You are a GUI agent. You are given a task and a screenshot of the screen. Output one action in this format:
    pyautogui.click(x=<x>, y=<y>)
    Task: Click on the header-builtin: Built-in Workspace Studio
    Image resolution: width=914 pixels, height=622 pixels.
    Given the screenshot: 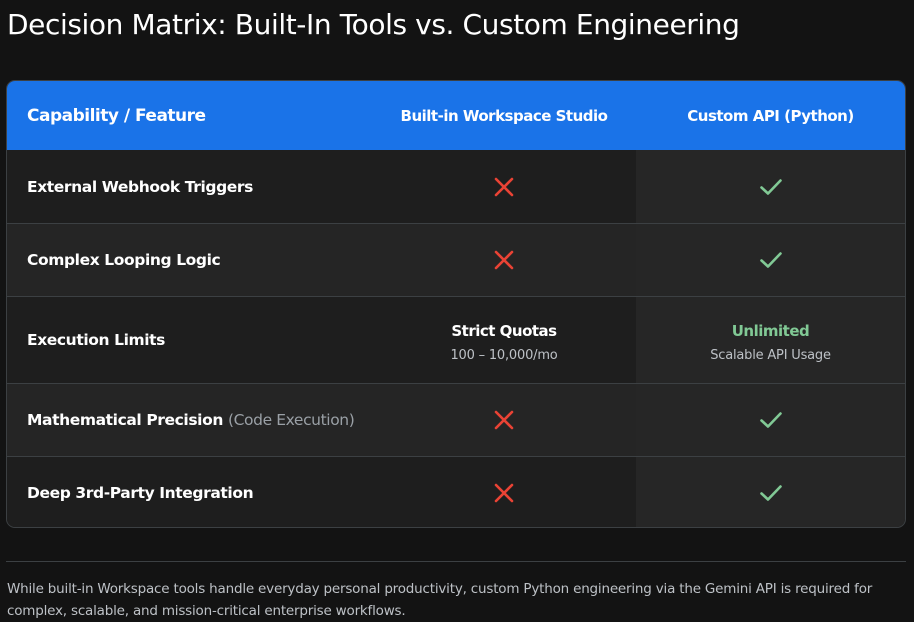 What is the action you would take?
    pyautogui.click(x=504, y=115)
    